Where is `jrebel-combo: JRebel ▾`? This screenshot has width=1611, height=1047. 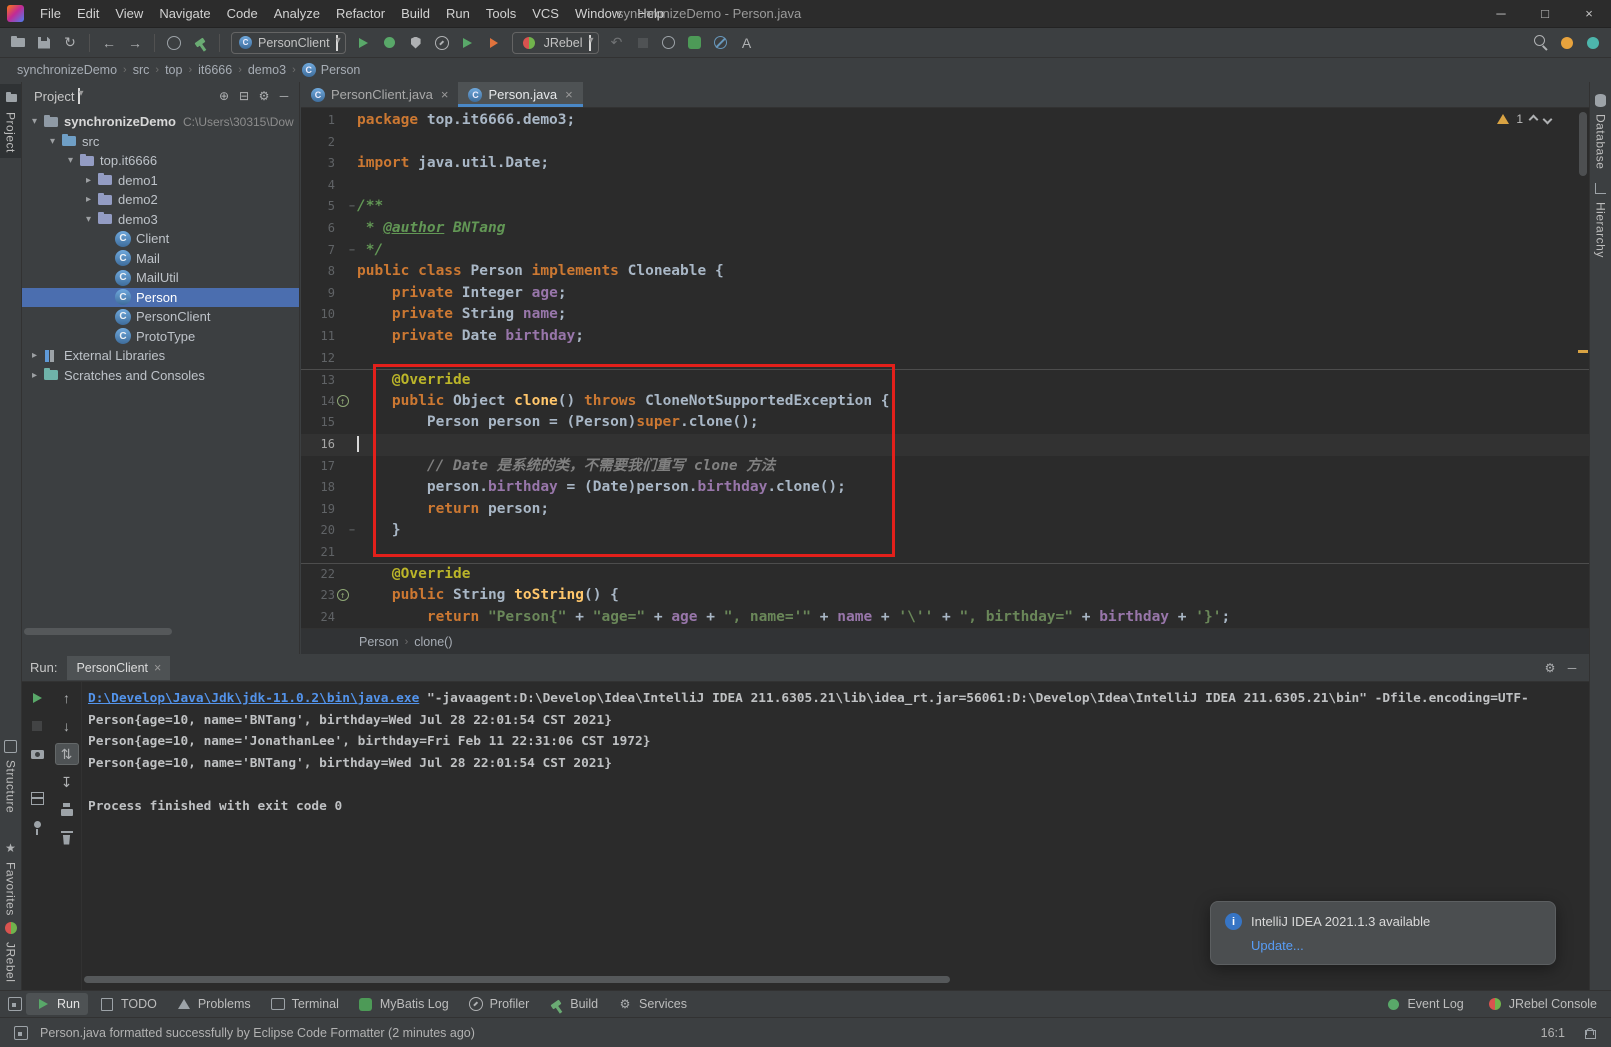
jrebel-combo: JRebel ▾ is located at coordinates (555, 42).